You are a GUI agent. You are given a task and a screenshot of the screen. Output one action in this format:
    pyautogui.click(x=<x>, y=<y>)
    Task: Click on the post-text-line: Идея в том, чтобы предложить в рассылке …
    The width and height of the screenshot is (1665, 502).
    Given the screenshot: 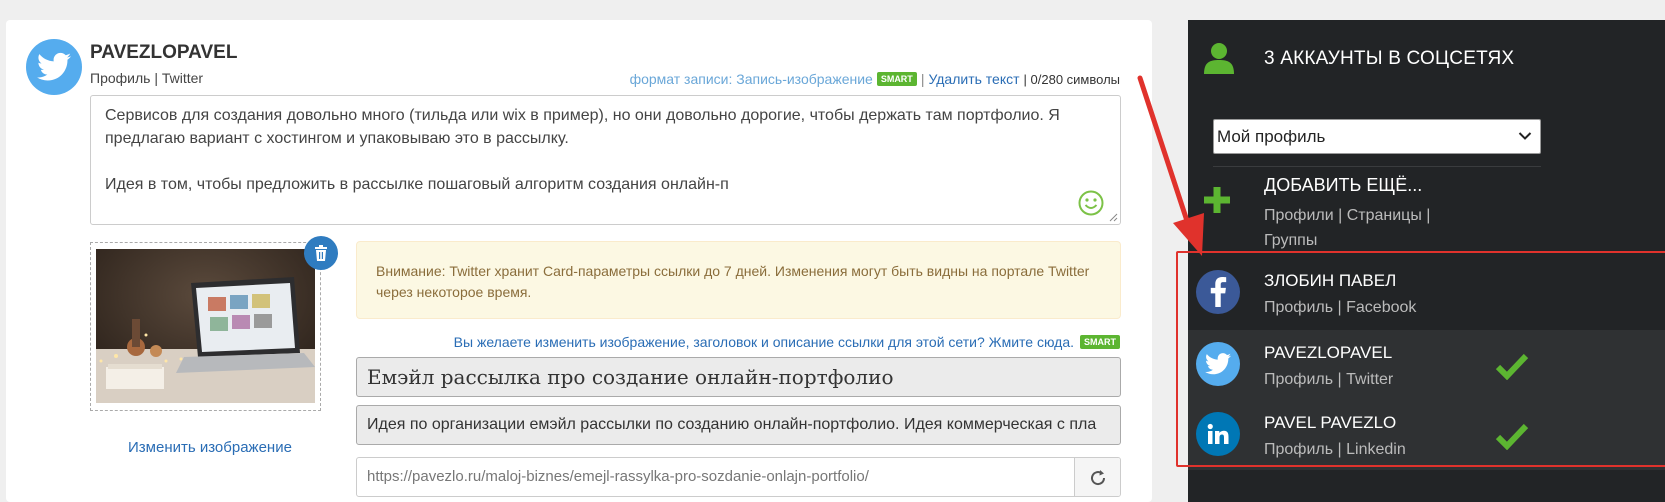 What is the action you would take?
    pyautogui.click(x=417, y=184)
    